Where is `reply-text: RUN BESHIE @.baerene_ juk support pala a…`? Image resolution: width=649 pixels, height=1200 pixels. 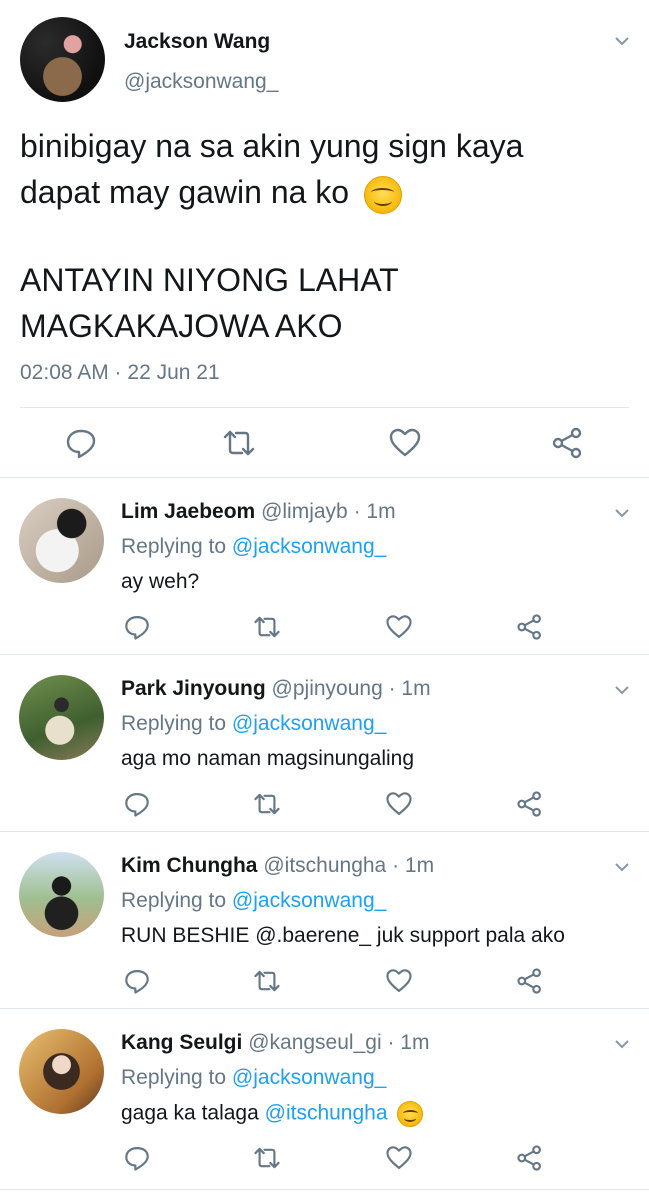
reply-text: RUN BESHIE @.baerene_ juk support pala a… is located at coordinates (343, 935).